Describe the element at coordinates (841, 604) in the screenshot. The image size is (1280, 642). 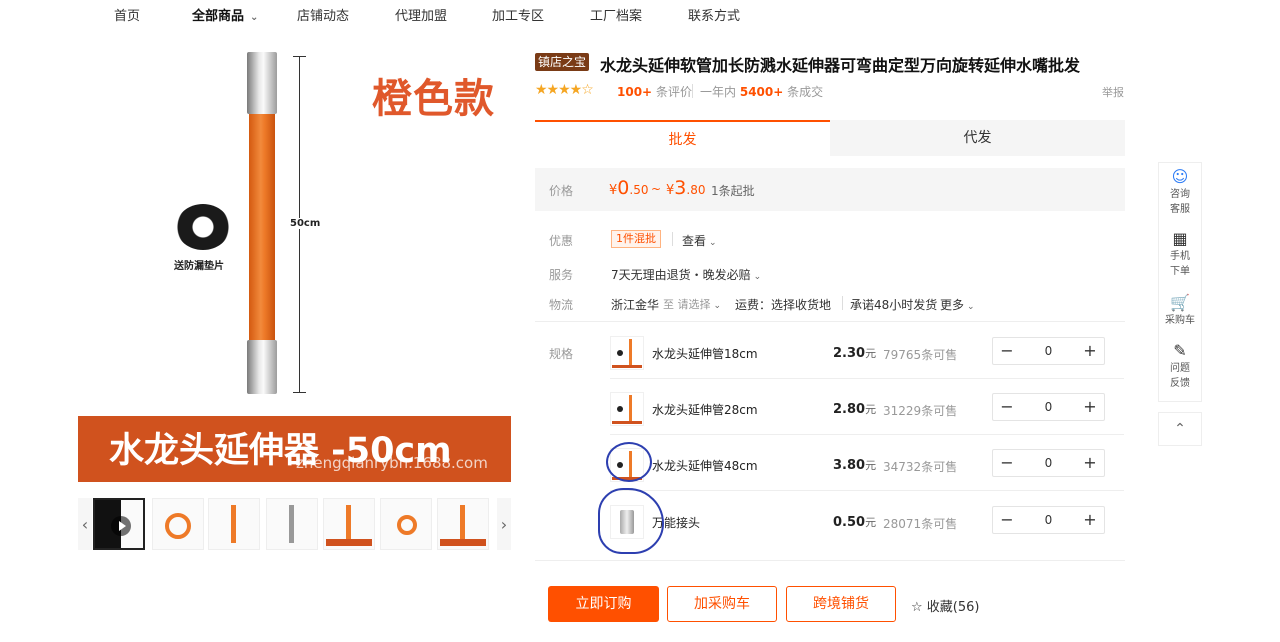
I see `cross-border-button: 跨境铺货` at that location.